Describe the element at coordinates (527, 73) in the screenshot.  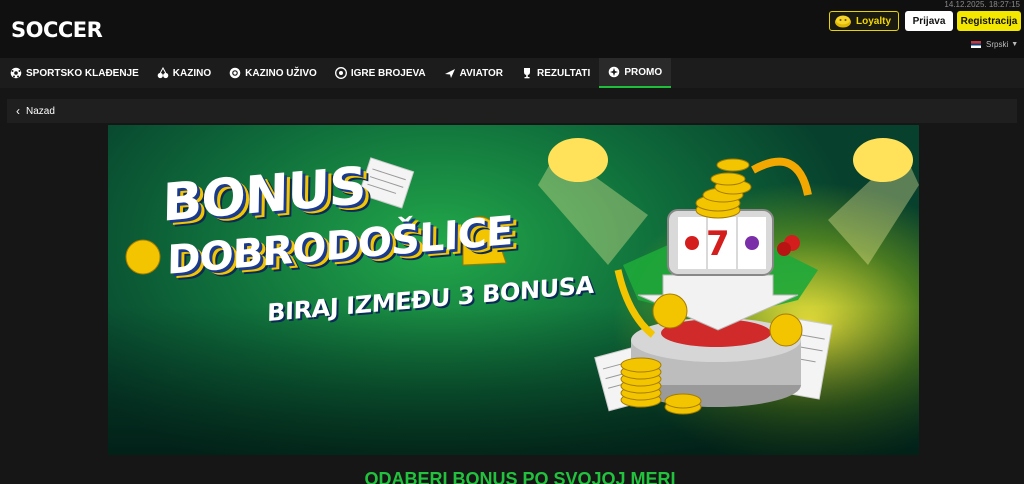
I see `trophy-icon` at that location.